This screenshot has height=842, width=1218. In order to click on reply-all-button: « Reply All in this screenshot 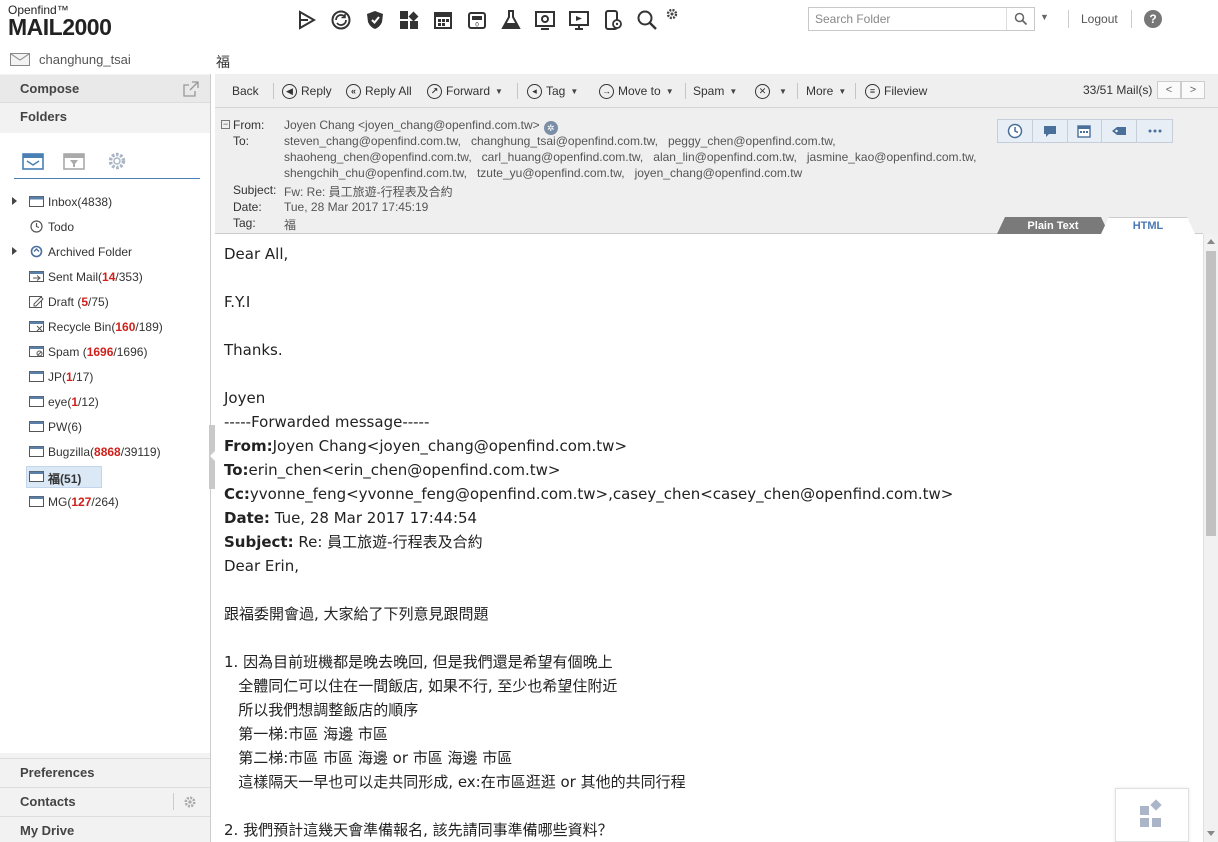, I will do `click(379, 91)`.